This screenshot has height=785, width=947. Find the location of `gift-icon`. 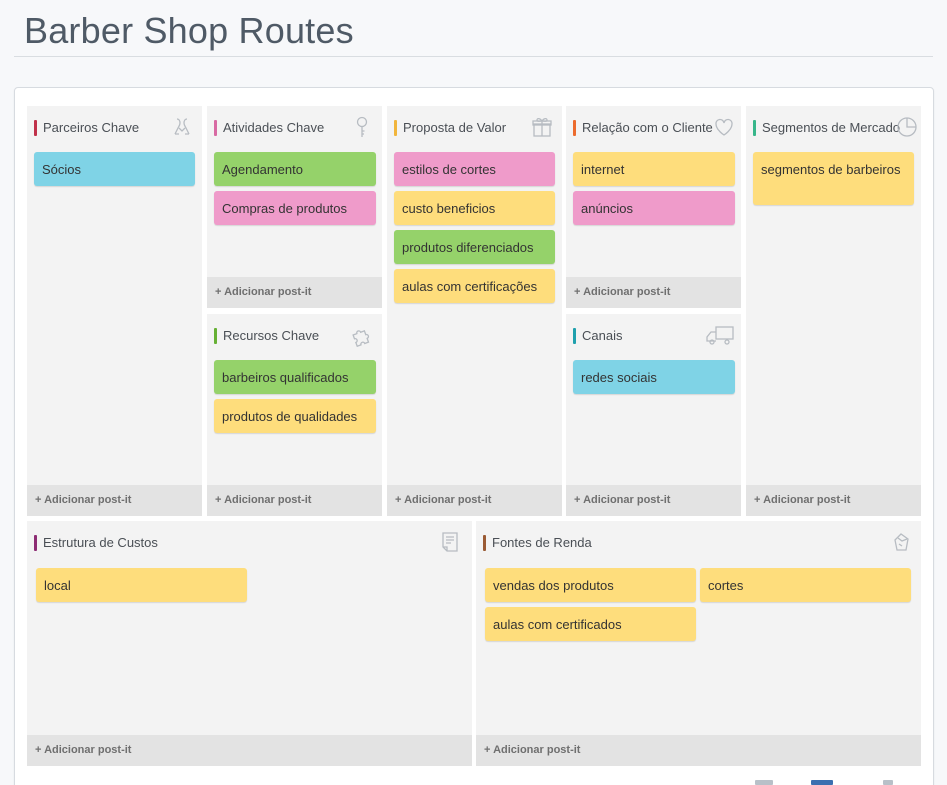

gift-icon is located at coordinates (542, 127).